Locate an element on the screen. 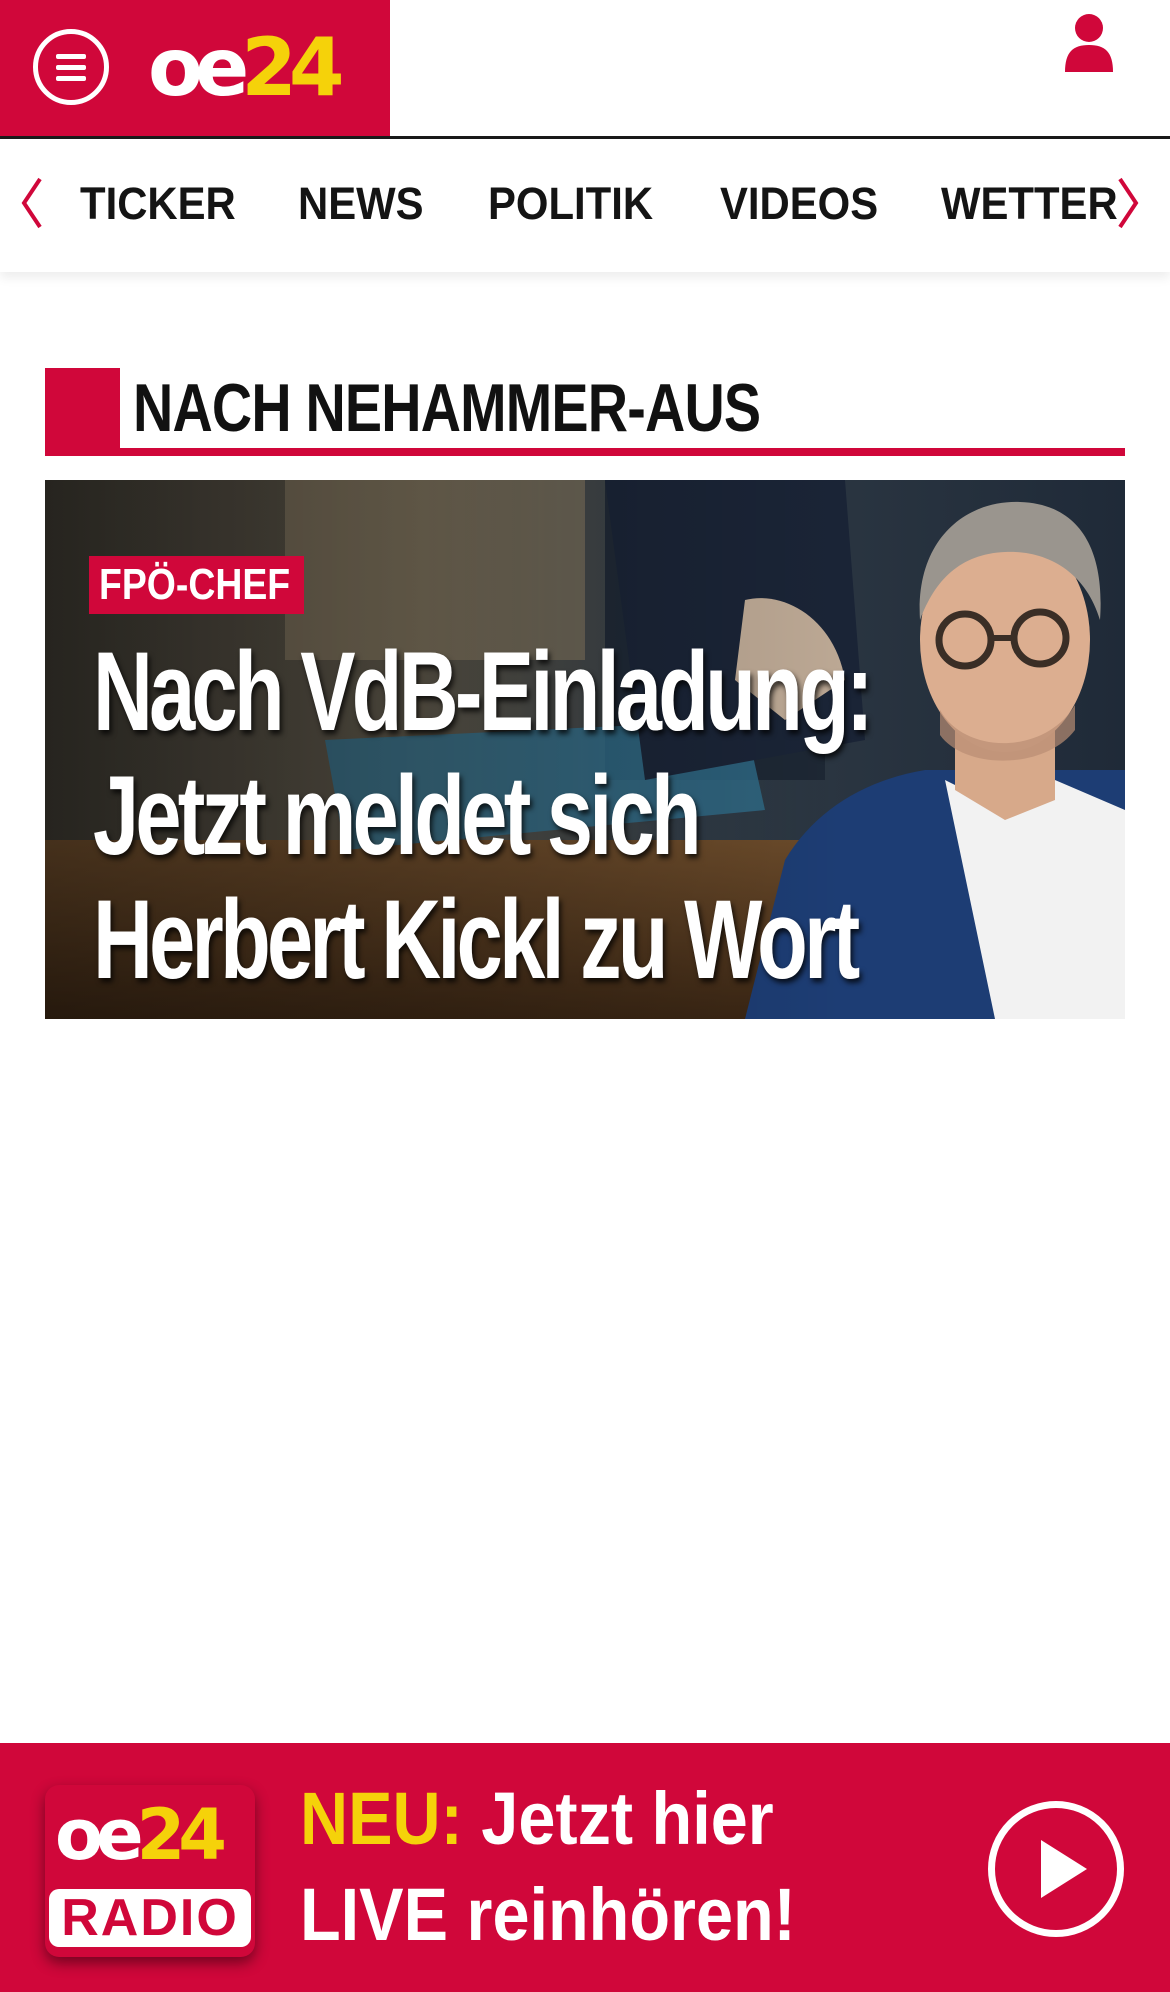 Image resolution: width=1170 pixels, height=1992 pixels. teaser-headline-line: Jetzt meldet sich is located at coordinates (397, 815).